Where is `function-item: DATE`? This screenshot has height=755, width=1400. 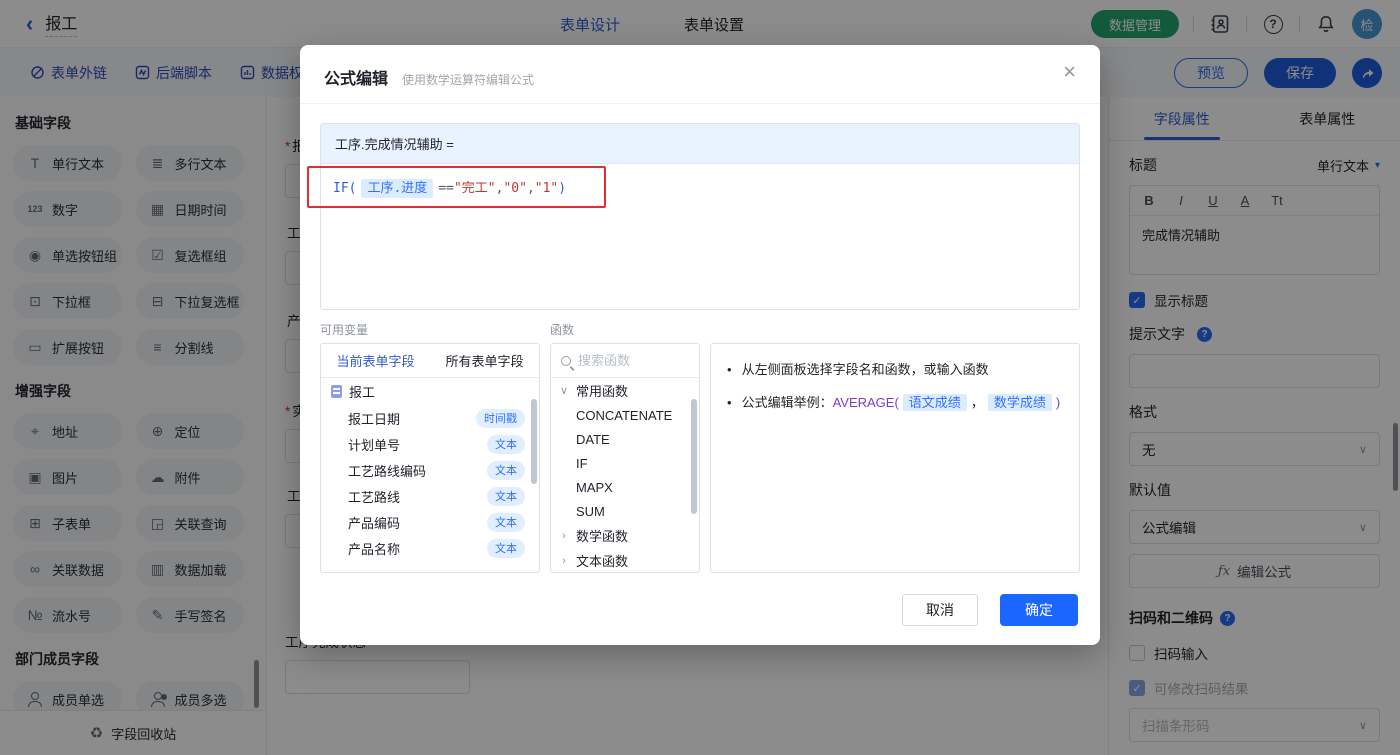 function-item: DATE is located at coordinates (625, 439).